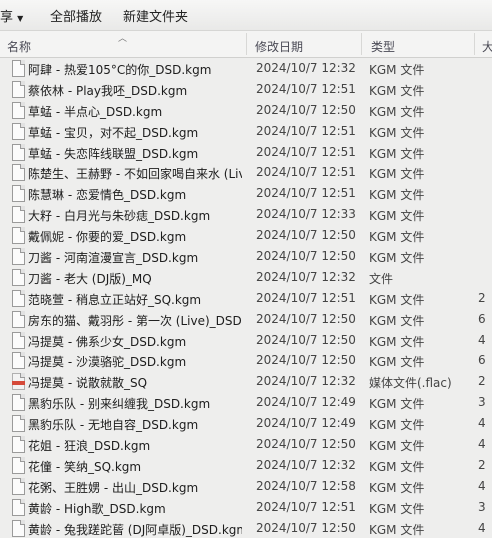  What do you see at coordinates (113, 153) in the screenshot?
I see `file-name: 草蜢 - 失恋阵线联盟_DSD.kgm` at bounding box center [113, 153].